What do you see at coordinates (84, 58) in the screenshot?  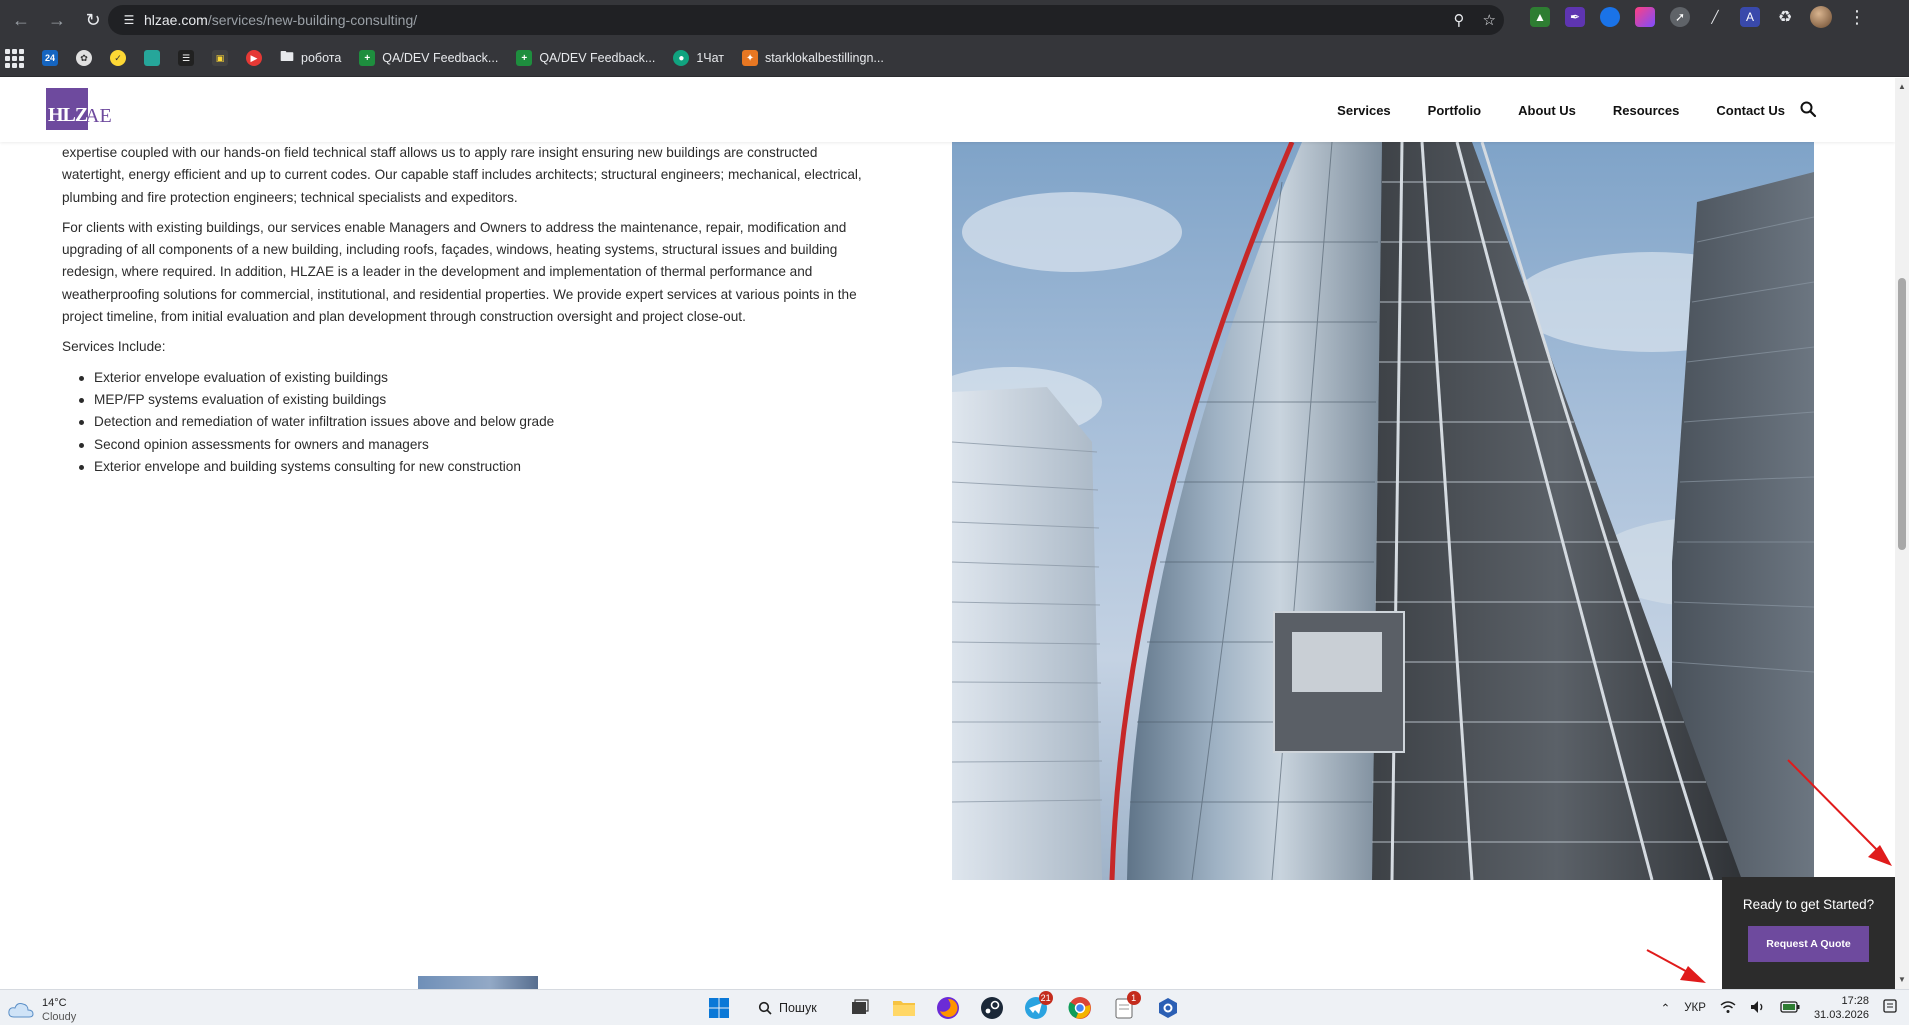 I see `bookmark-openai-icon: ✿` at bounding box center [84, 58].